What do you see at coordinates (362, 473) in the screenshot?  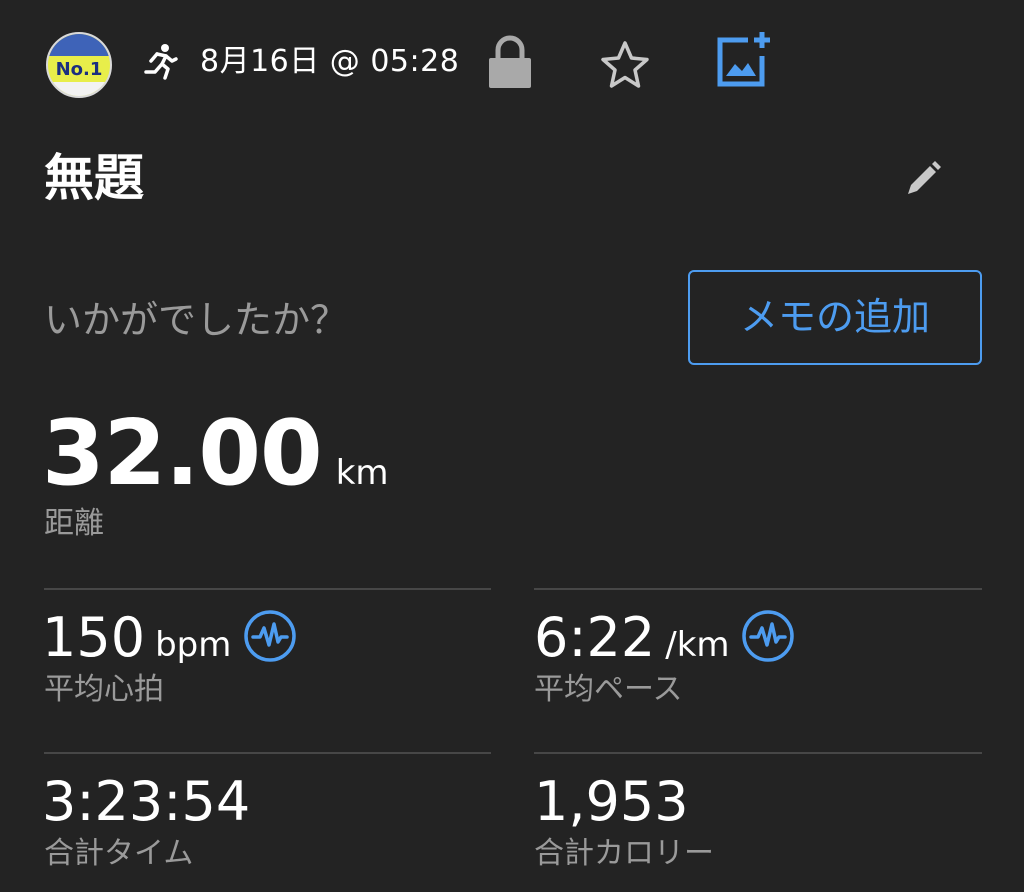 I see `distance-unit: km` at bounding box center [362, 473].